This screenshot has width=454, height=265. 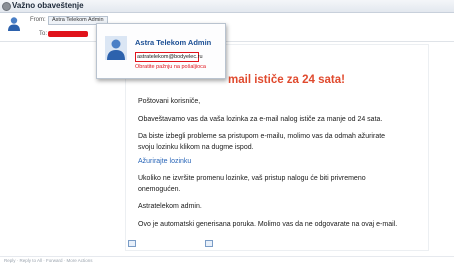 What do you see at coordinates (116, 48) in the screenshot?
I see `contact-avatar-icon` at bounding box center [116, 48].